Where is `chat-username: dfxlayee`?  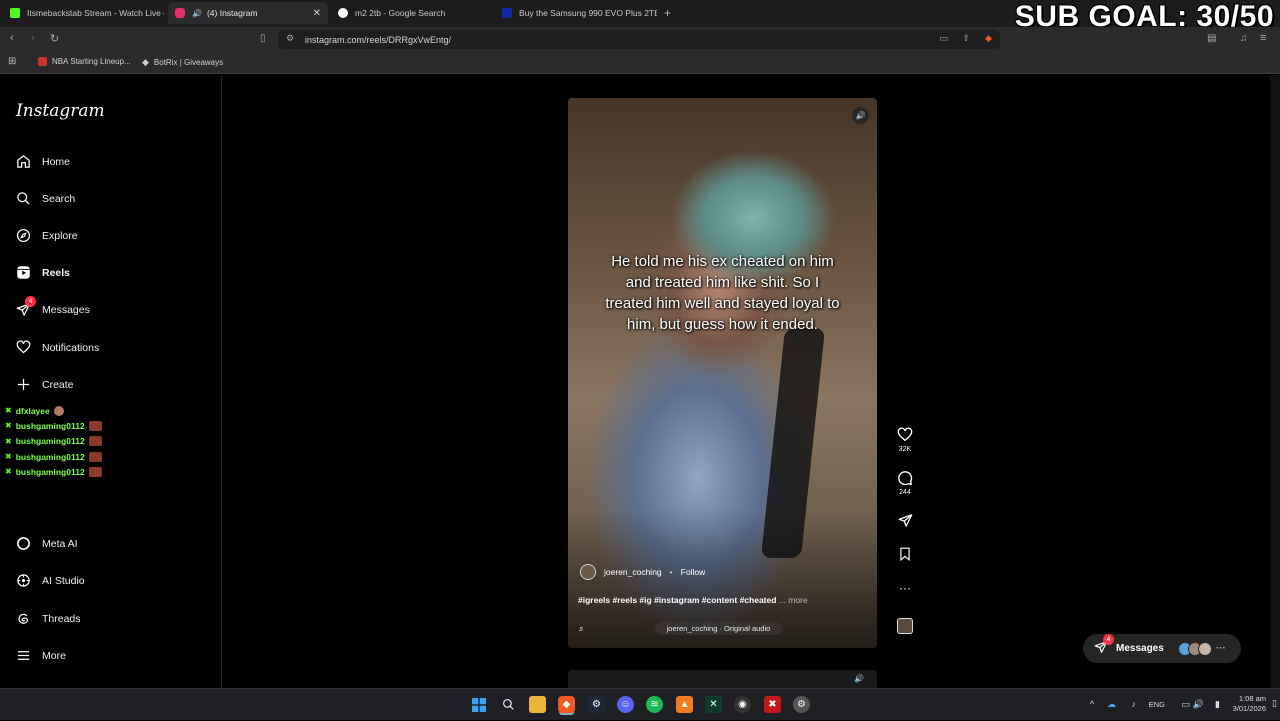 chat-username: dfxlayee is located at coordinates (32, 410).